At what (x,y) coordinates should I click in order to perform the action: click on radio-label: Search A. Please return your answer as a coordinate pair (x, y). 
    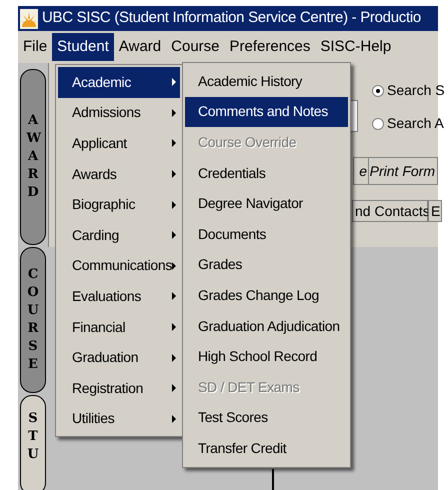
    Looking at the image, I should click on (415, 123).